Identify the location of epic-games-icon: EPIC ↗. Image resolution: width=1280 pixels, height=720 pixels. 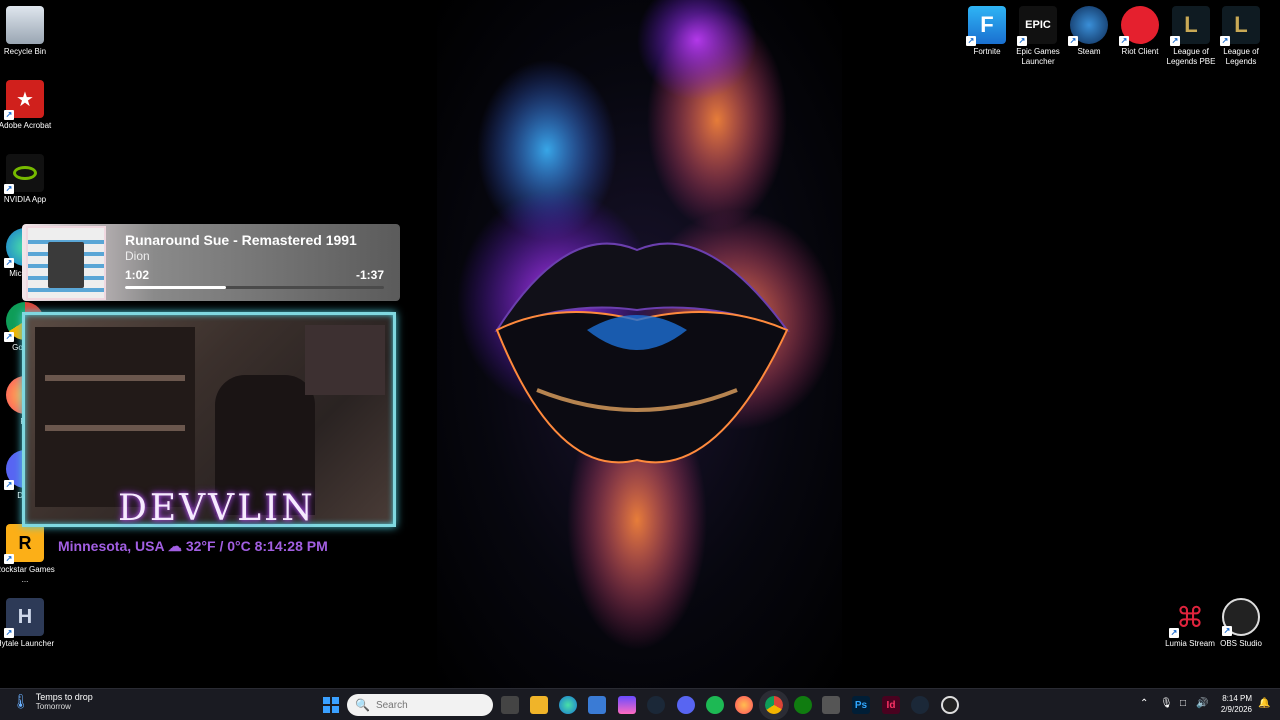
(1037, 26).